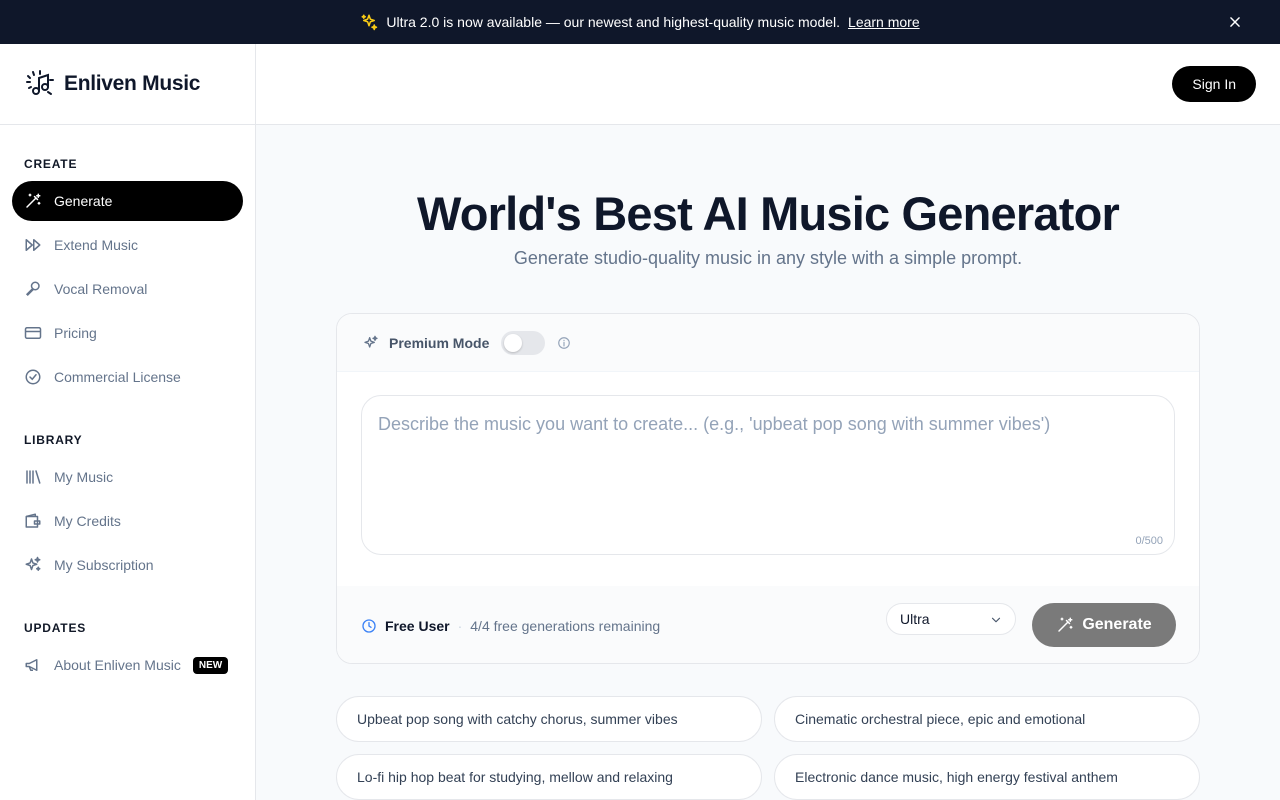 The height and width of the screenshot is (800, 1280). I want to click on microphone-icon, so click(33, 289).